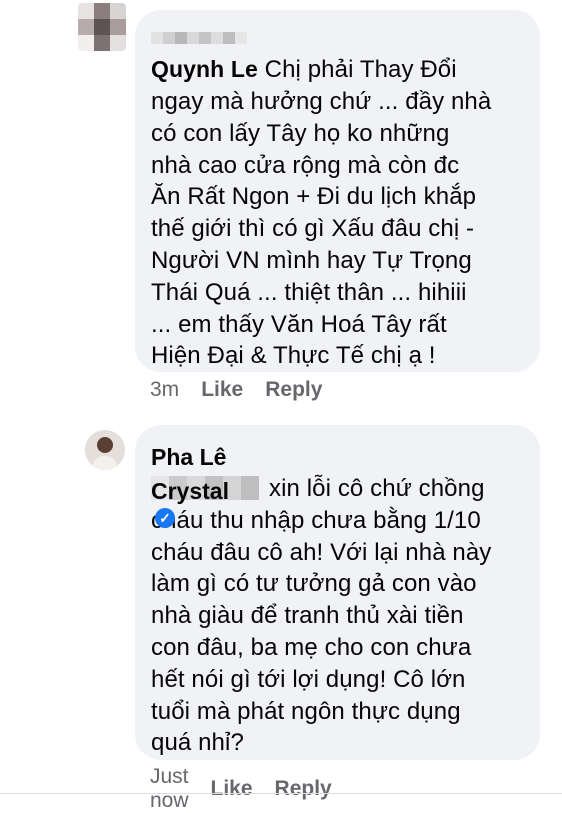 The height and width of the screenshot is (813, 562). What do you see at coordinates (316, 520) in the screenshot?
I see `text-line: cháu thu nhập chưa bằng 1/10` at bounding box center [316, 520].